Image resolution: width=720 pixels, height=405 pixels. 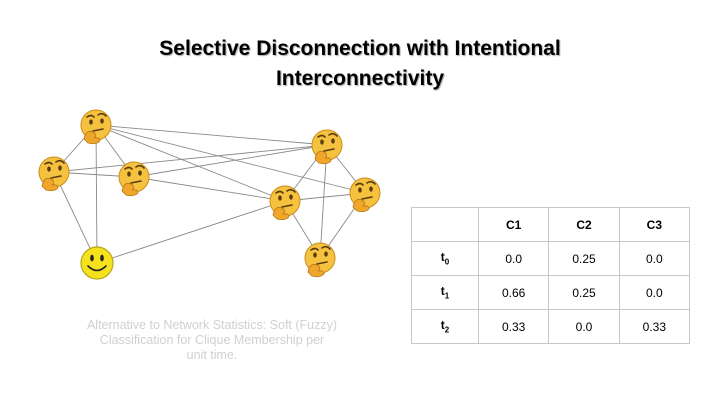 What do you see at coordinates (513, 224) in the screenshot?
I see `table-header-cell: C1` at bounding box center [513, 224].